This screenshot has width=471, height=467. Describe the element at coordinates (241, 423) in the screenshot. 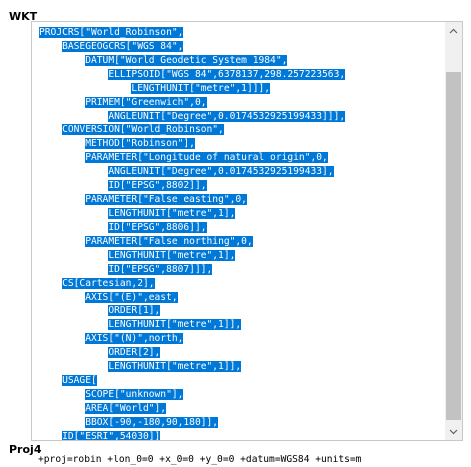

I see `wkt-line: BBOX[-90,-180,90,180]],` at that location.